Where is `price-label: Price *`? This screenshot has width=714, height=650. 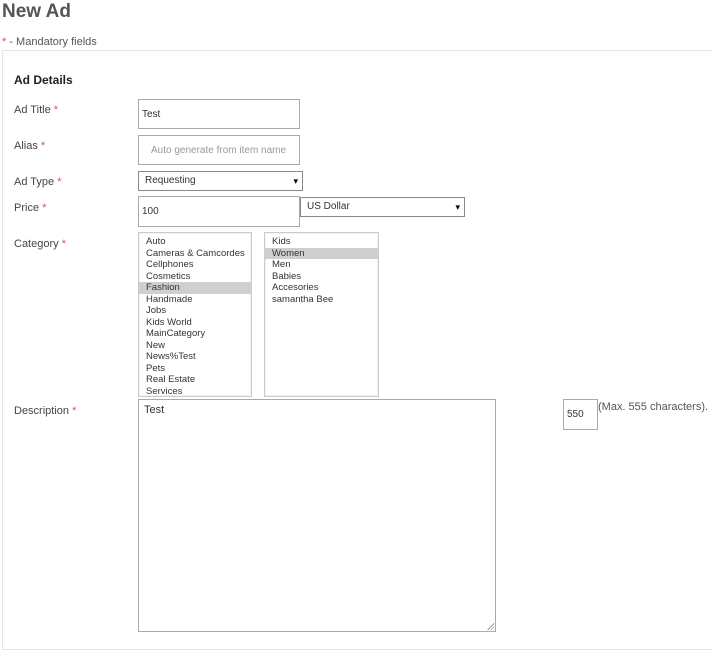
price-label: Price * is located at coordinates (30, 208).